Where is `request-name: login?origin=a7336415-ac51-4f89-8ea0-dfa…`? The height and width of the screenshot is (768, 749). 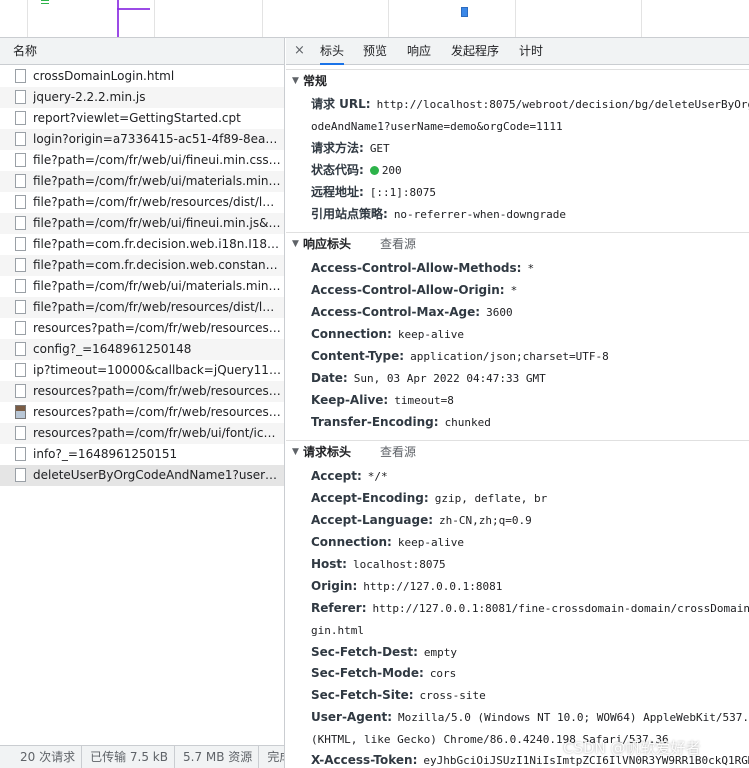
request-name: login?origin=a7336415-ac51-4f89-8ea0-dfa… is located at coordinates (157, 139).